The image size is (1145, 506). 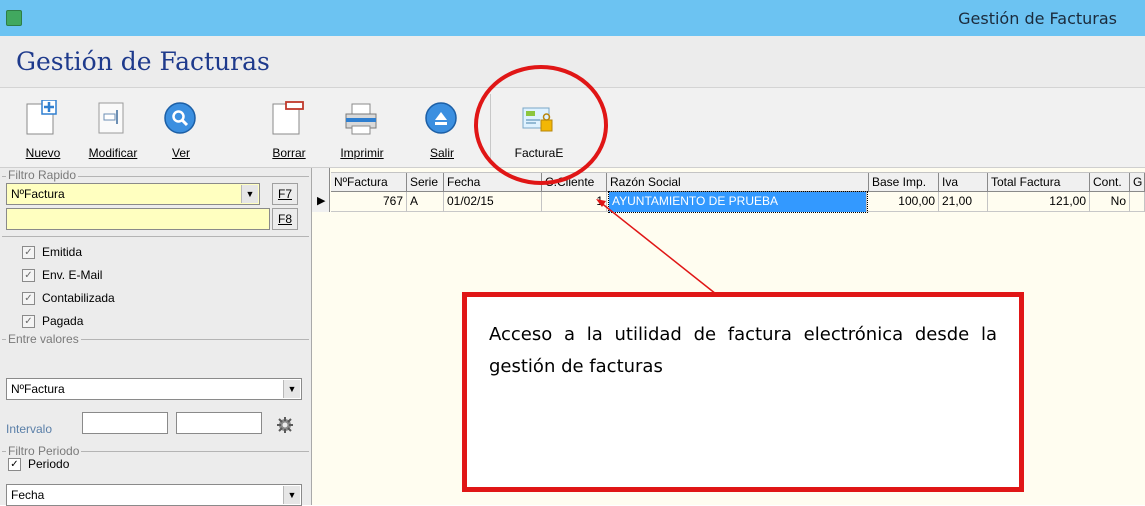 I want to click on cell-date: 01/02/15, so click(x=493, y=202).